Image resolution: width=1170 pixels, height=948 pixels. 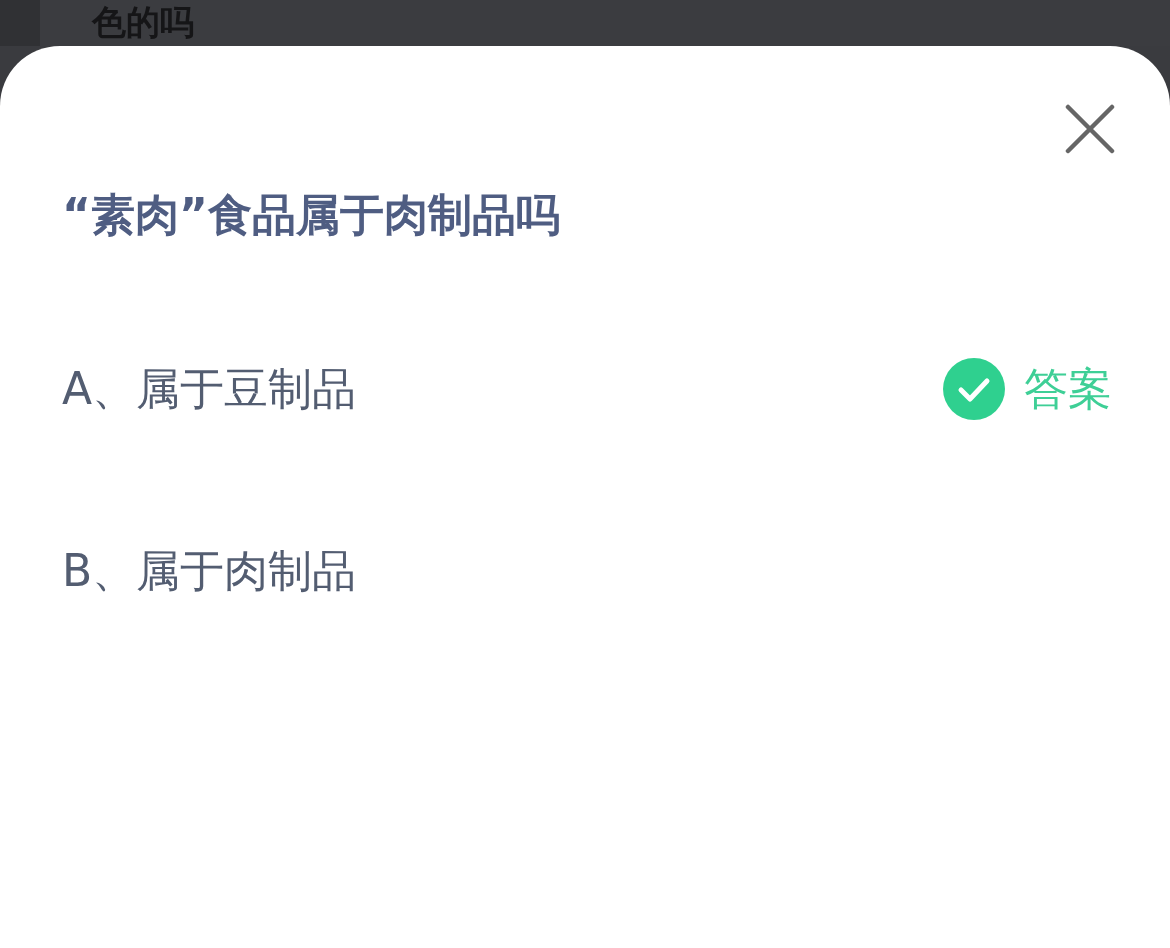 What do you see at coordinates (209, 571) in the screenshot?
I see `option-text: B、属于肉制品` at bounding box center [209, 571].